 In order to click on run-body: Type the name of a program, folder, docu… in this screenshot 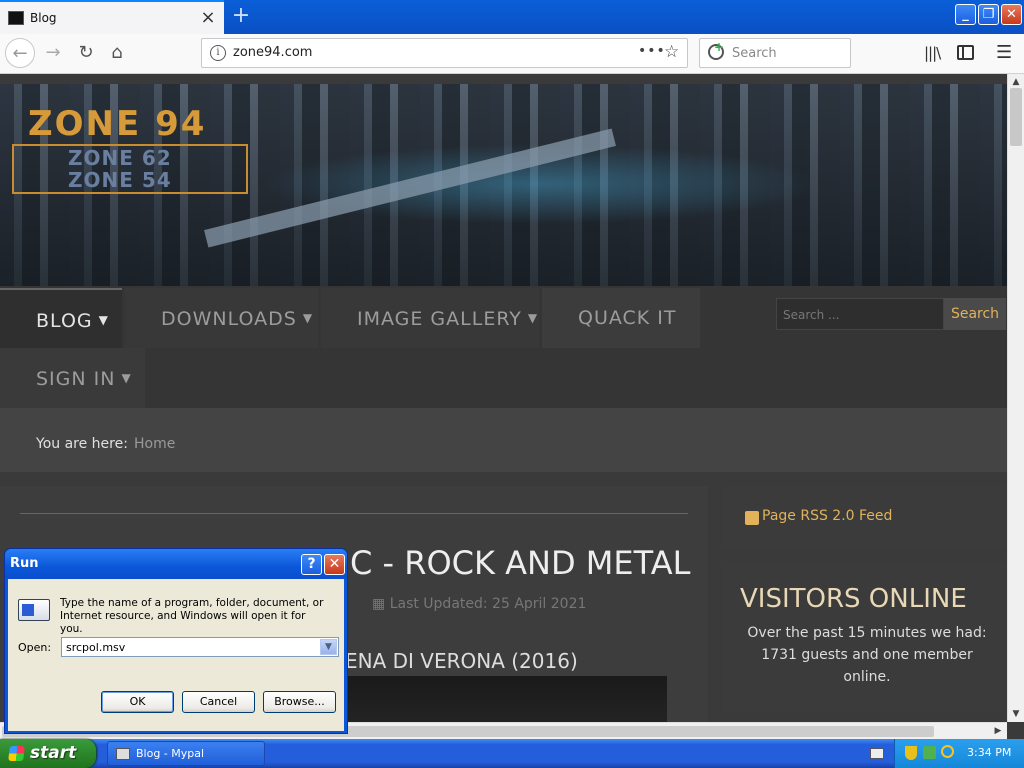, I will do `click(176, 655)`.